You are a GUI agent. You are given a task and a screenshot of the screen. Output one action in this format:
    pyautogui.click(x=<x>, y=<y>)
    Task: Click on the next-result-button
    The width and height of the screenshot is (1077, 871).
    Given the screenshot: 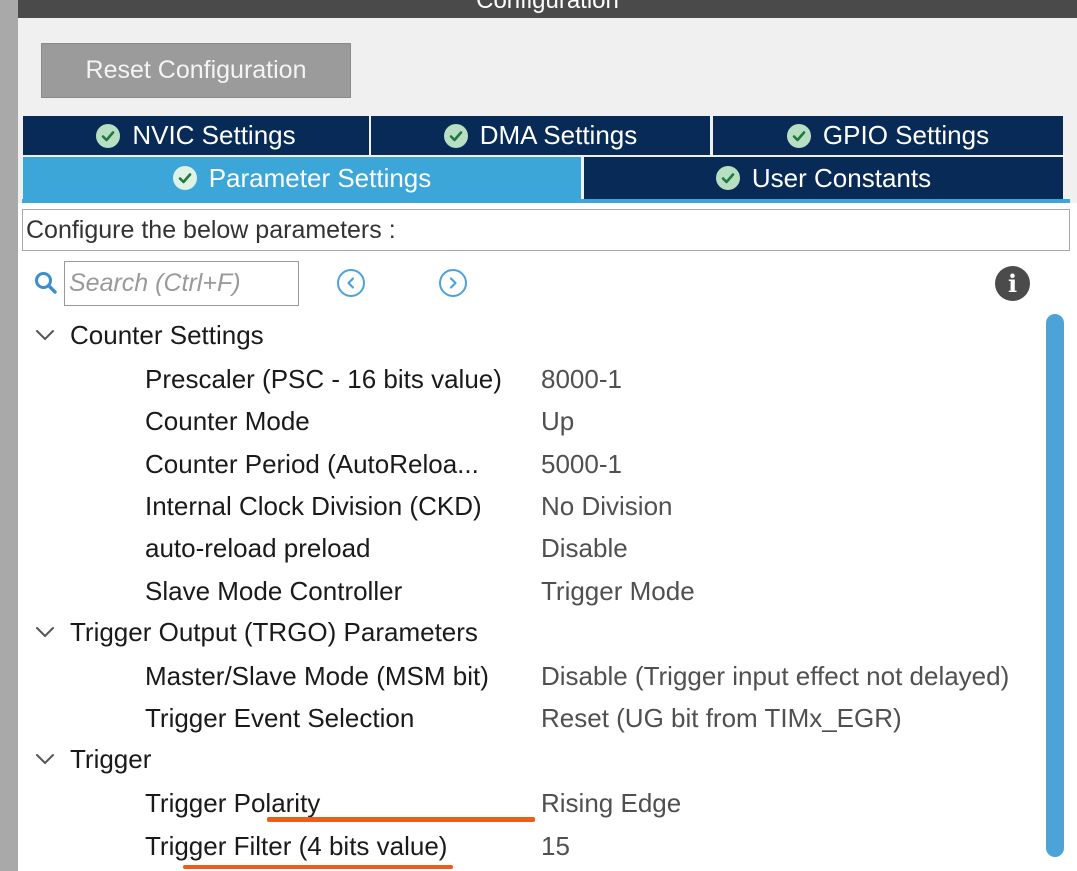 What is the action you would take?
    pyautogui.click(x=453, y=283)
    